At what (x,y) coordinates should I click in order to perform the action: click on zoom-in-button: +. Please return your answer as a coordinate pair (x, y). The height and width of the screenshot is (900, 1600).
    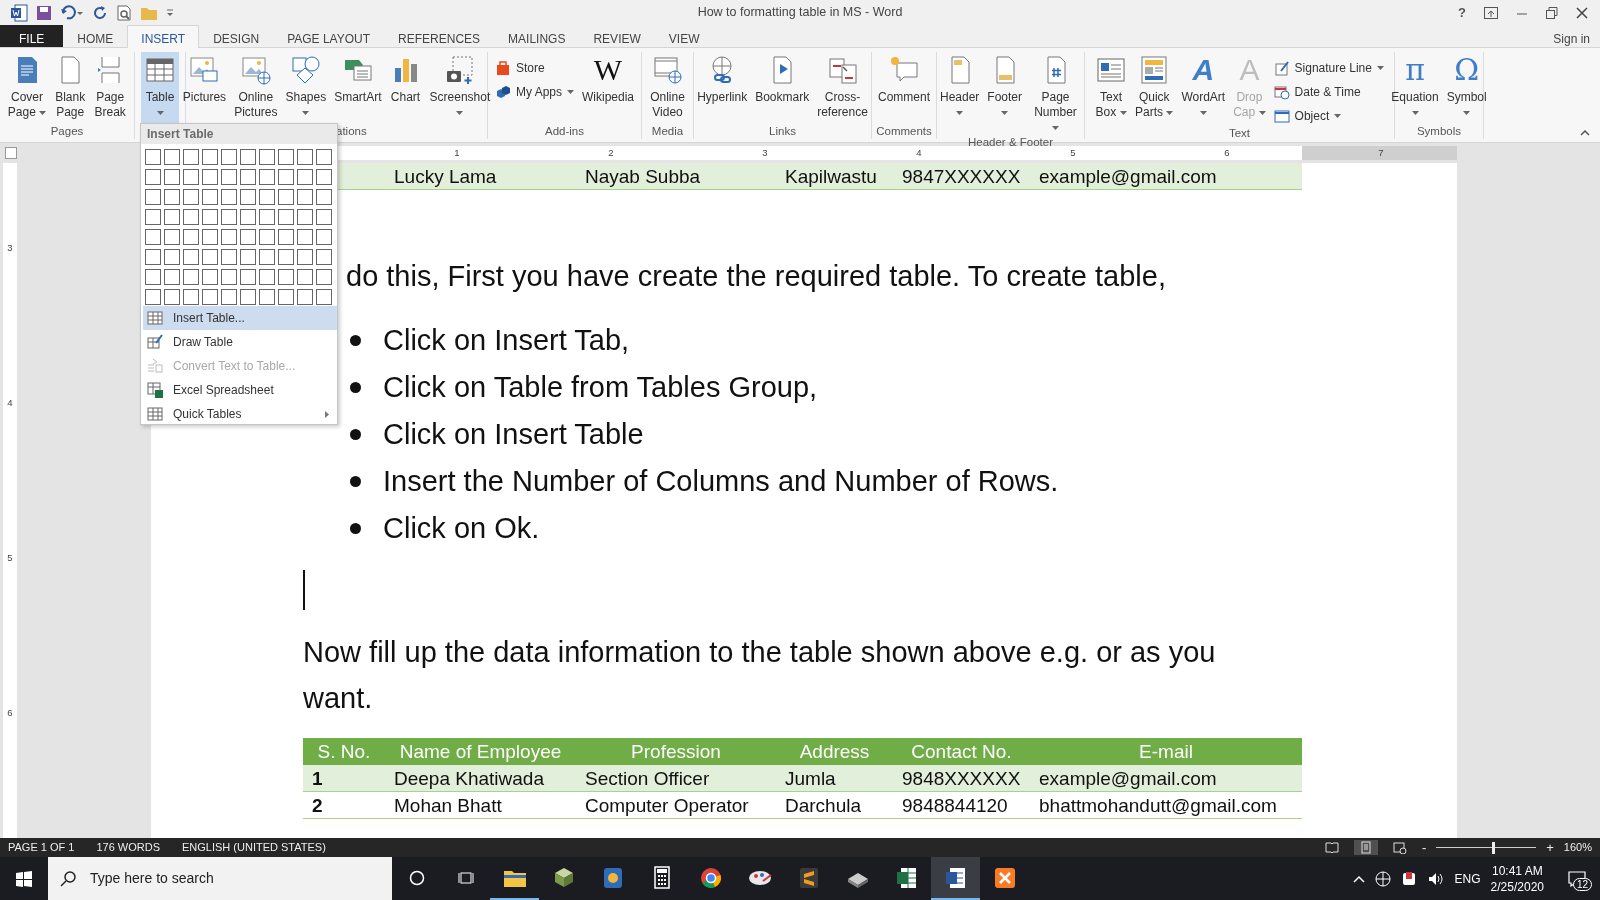
    Looking at the image, I should click on (1550, 847).